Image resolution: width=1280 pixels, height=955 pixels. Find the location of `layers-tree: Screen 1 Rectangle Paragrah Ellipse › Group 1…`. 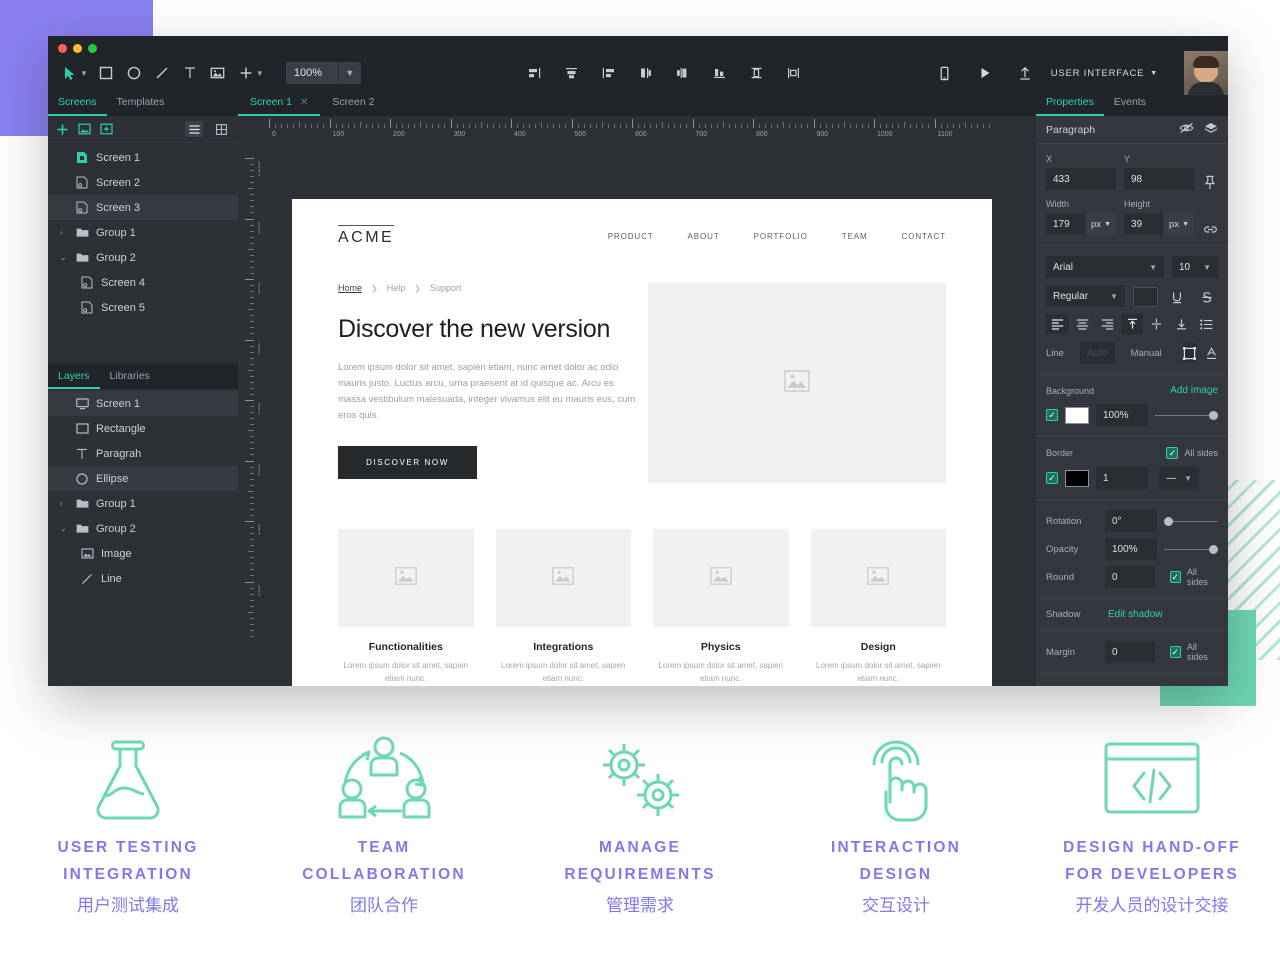

layers-tree: Screen 1 Rectangle Paragrah Ellipse › Group 1… is located at coordinates (143, 537).